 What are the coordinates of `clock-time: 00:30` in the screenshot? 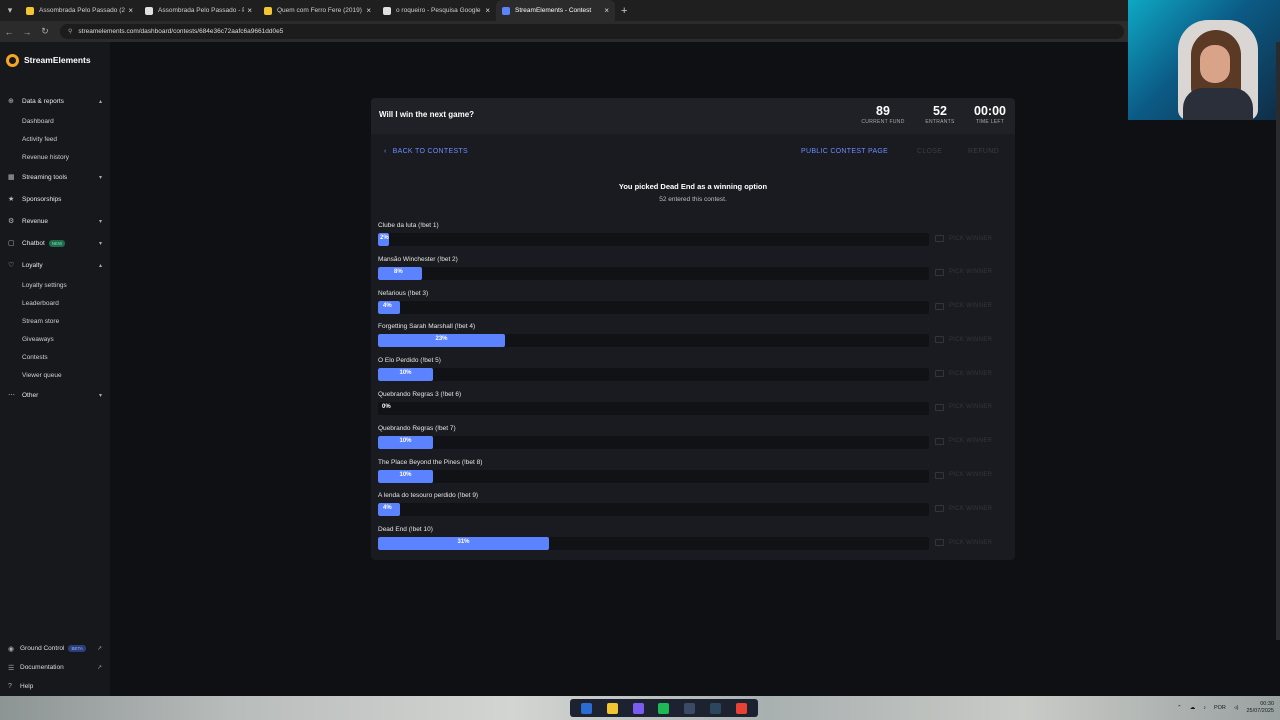 It's located at (1267, 704).